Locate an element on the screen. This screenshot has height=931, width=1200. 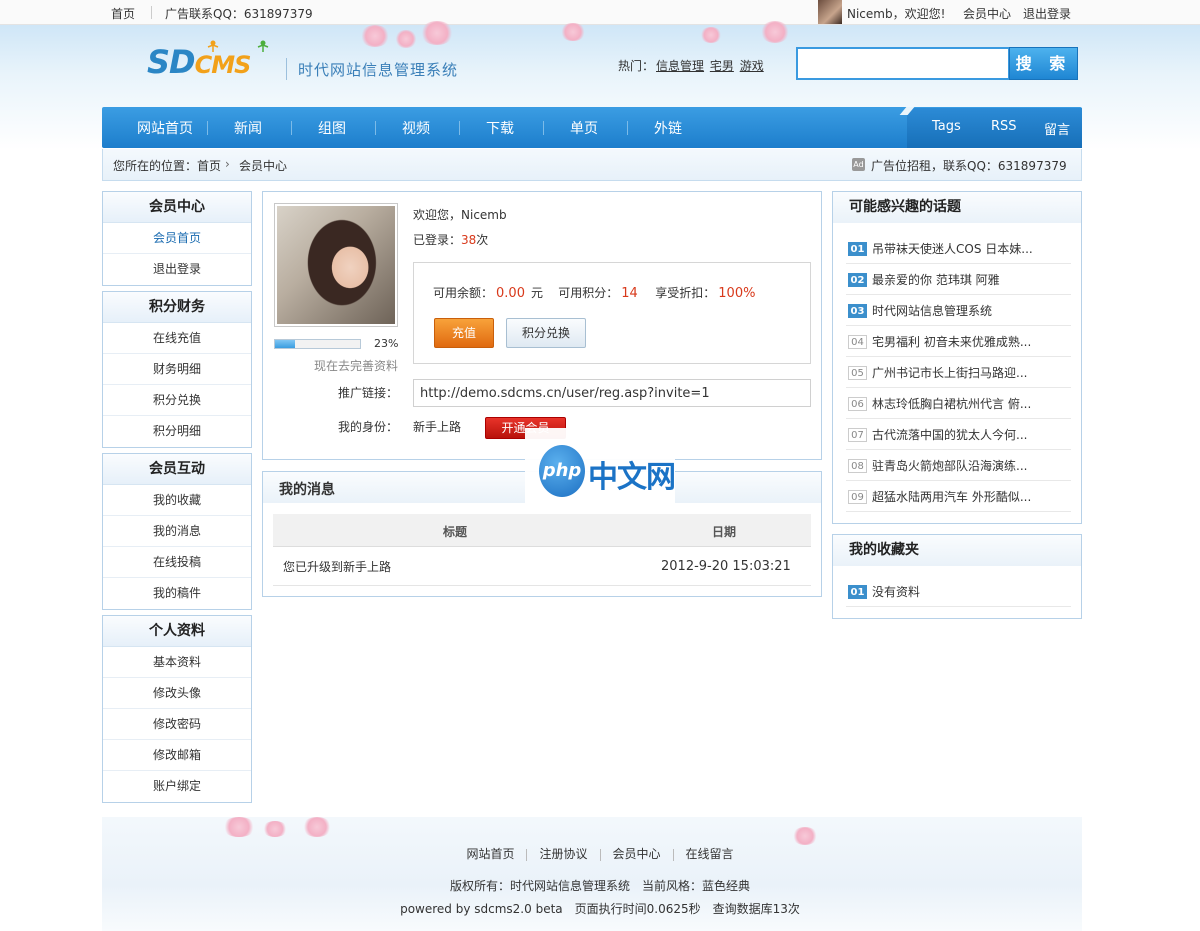
sidebar-item-basic-info: 基本资料 is located at coordinates (177, 662).